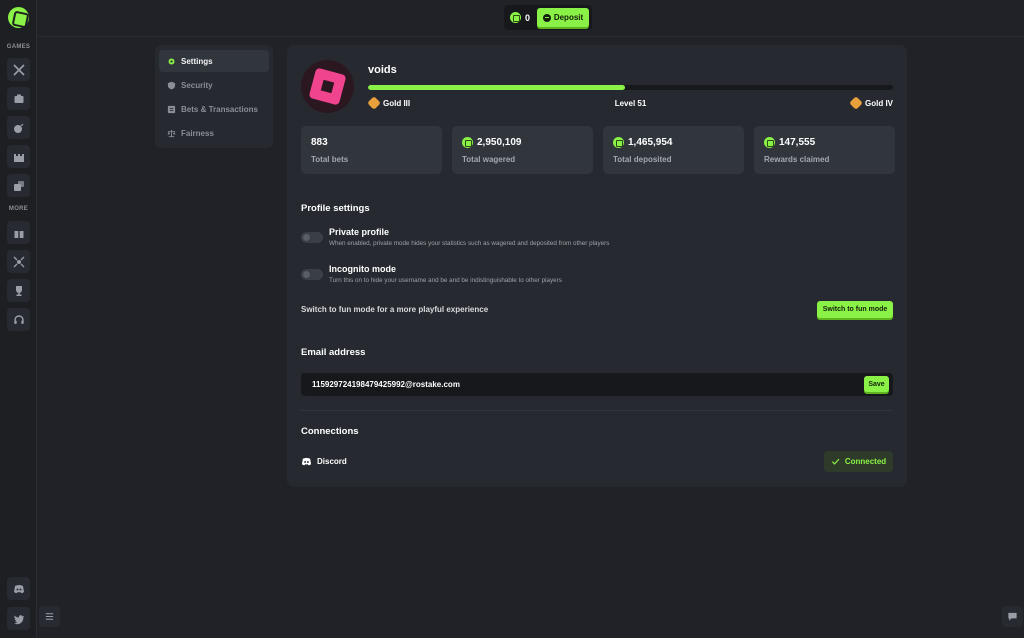 Image resolution: width=1024 pixels, height=638 pixels. I want to click on swords-icon, so click(18, 69).